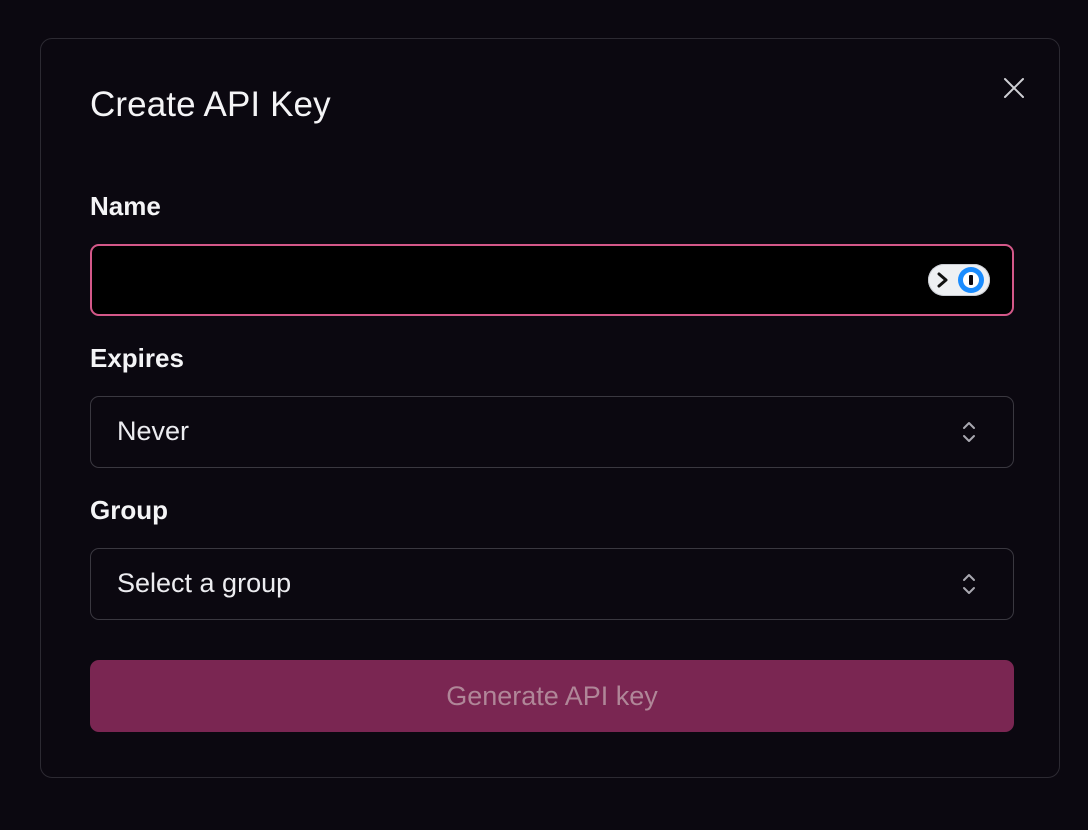 The height and width of the screenshot is (830, 1088). What do you see at coordinates (971, 280) in the screenshot?
I see `password-manager-icon` at bounding box center [971, 280].